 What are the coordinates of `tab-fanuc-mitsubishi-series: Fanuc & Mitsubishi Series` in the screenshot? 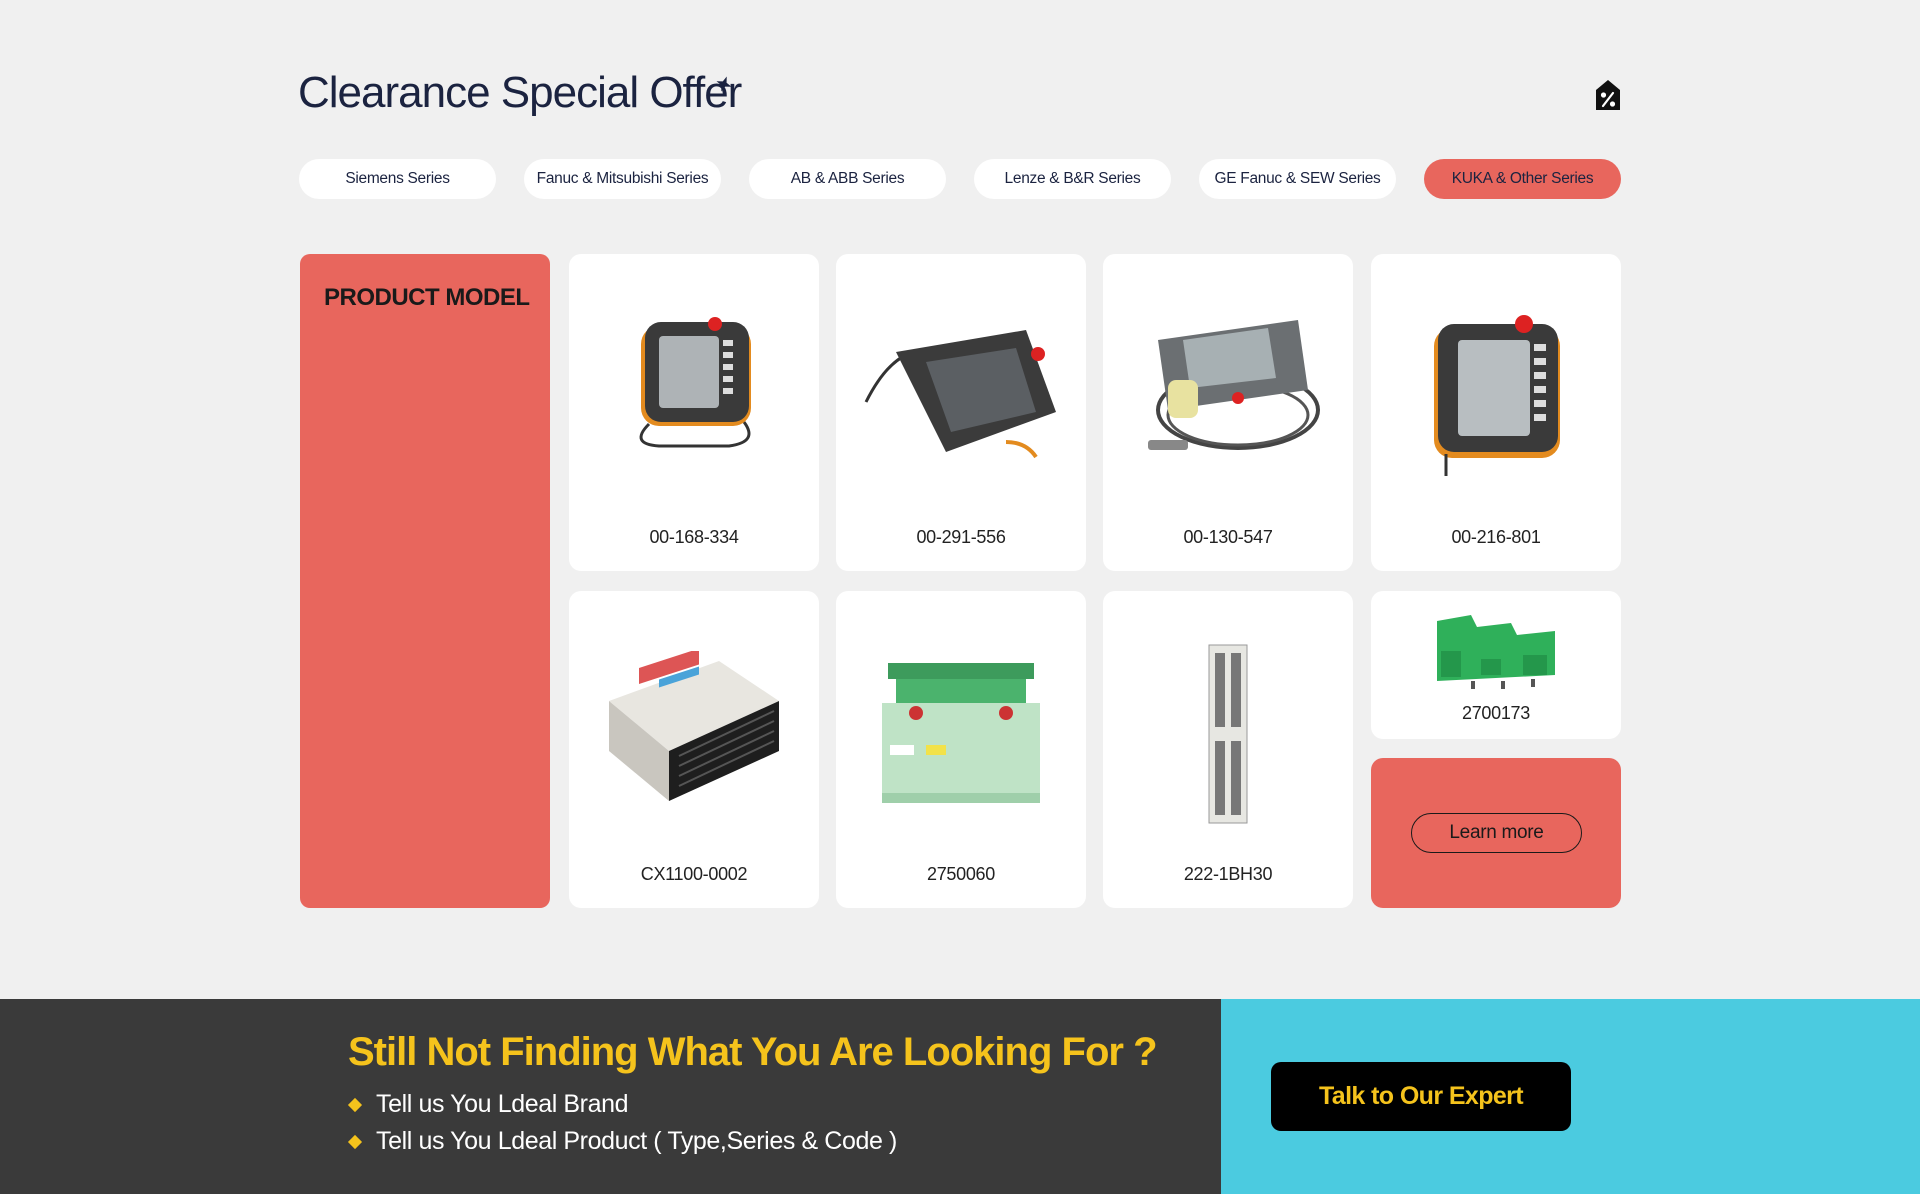 It's located at (622, 179).